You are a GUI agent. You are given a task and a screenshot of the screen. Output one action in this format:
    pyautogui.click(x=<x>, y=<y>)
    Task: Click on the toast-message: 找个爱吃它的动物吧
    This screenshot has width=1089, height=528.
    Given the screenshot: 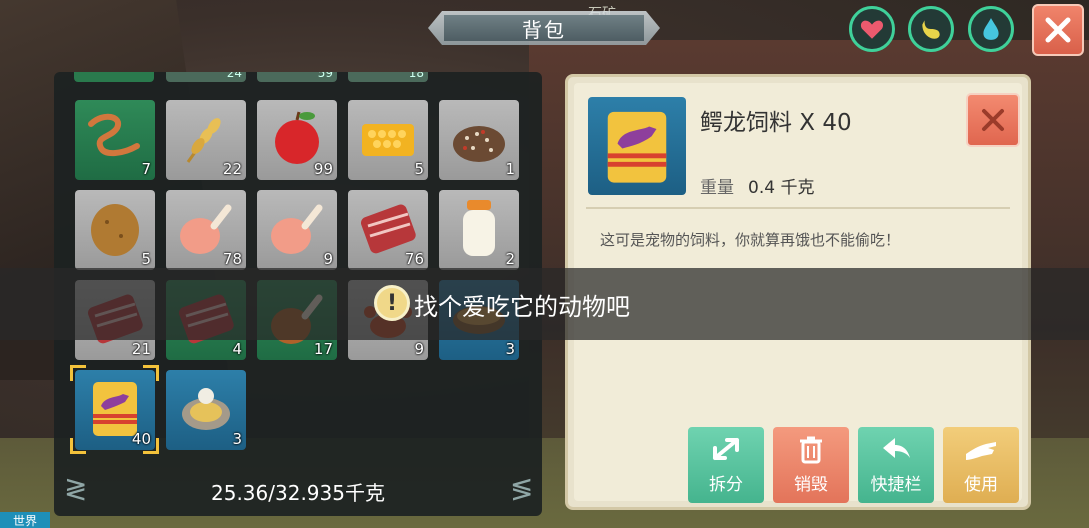 What is the action you would take?
    pyautogui.click(x=522, y=307)
    